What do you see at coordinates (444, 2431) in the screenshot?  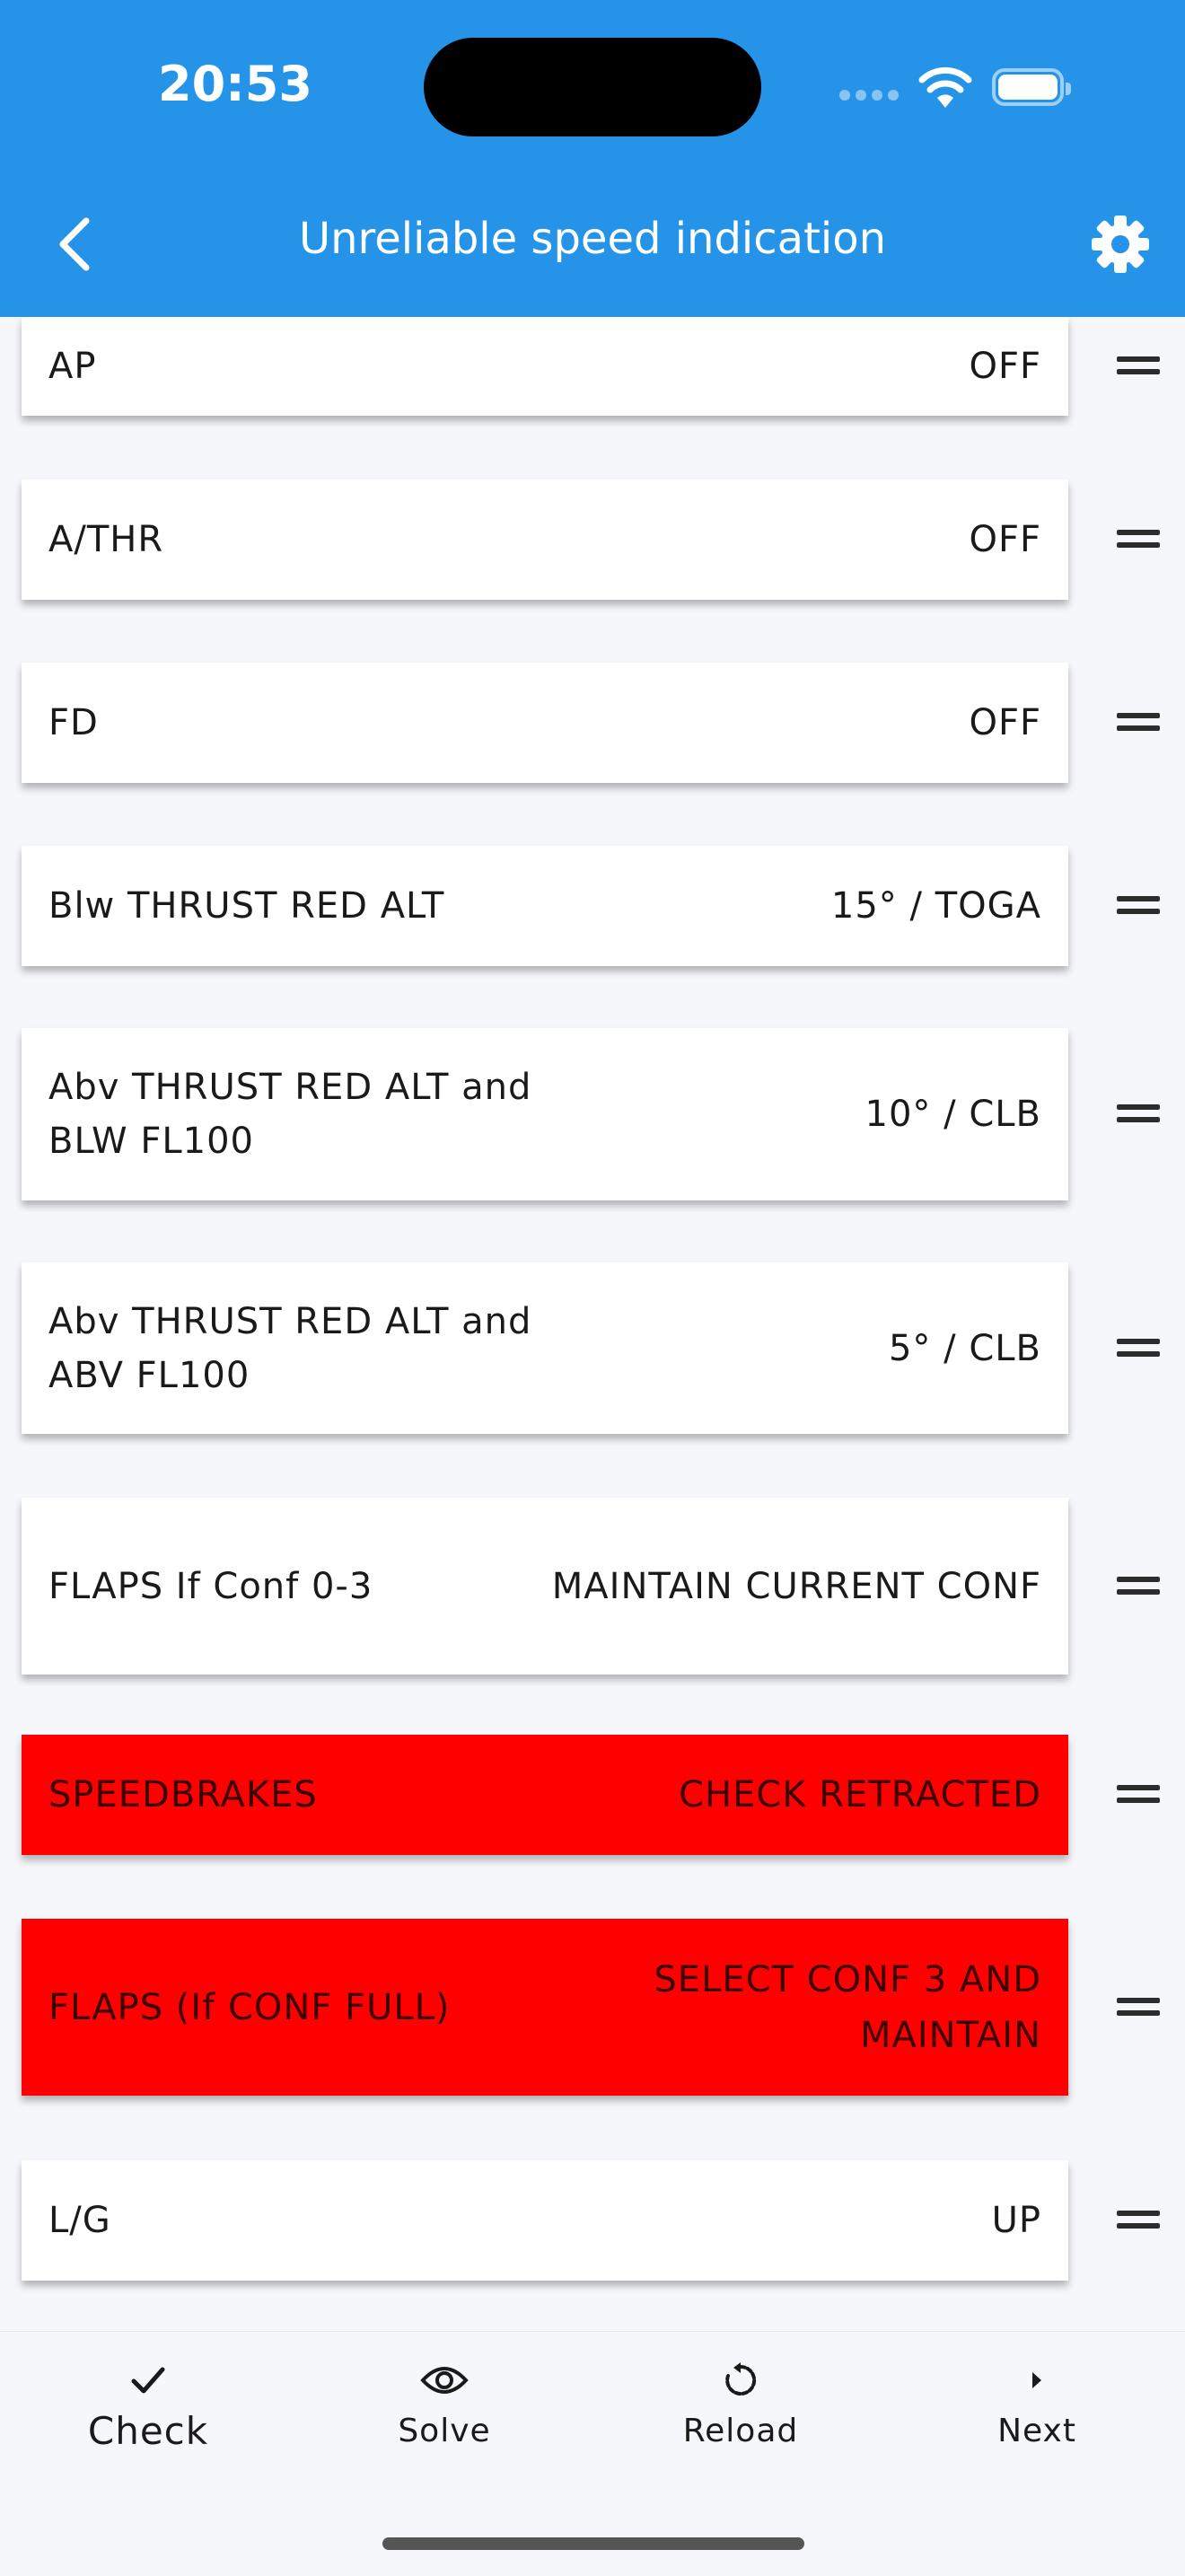 I see `nav-label-solve: Solve` at bounding box center [444, 2431].